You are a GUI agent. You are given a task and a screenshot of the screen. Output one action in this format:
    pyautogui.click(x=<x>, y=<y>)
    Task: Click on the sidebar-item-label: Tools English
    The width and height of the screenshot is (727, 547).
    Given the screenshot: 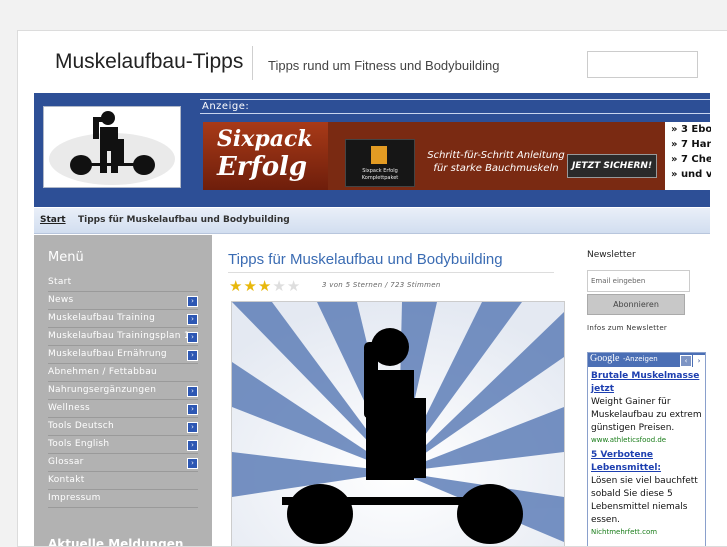 What is the action you would take?
    pyautogui.click(x=78, y=444)
    